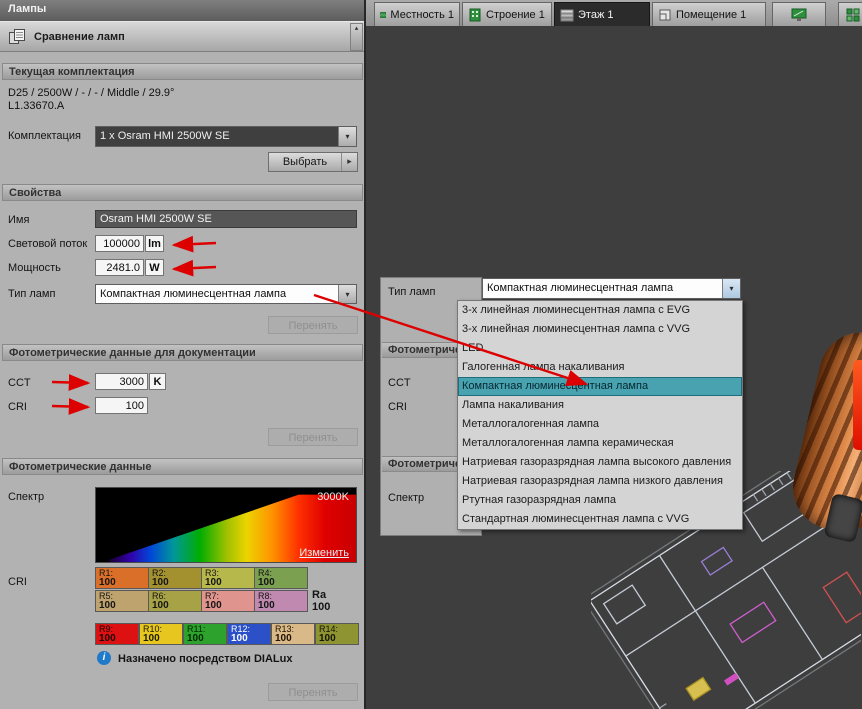 Image resolution: width=862 pixels, height=709 pixels. Describe the element at coordinates (600, 443) in the screenshot. I see `lamp-type-option: Металлогалогенная лампа керамическая` at that location.